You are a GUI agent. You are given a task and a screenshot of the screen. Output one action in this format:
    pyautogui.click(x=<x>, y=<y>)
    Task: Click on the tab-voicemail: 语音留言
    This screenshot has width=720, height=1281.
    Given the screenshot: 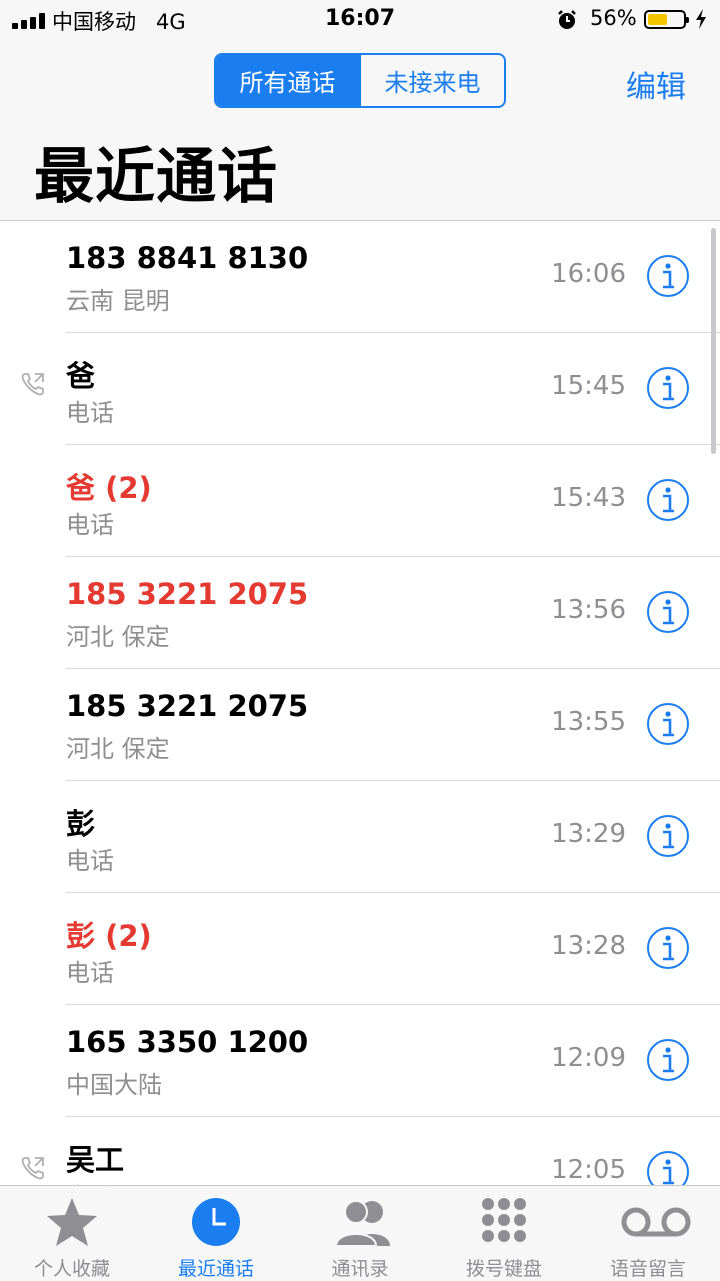 What is the action you would take?
    pyautogui.click(x=648, y=1233)
    